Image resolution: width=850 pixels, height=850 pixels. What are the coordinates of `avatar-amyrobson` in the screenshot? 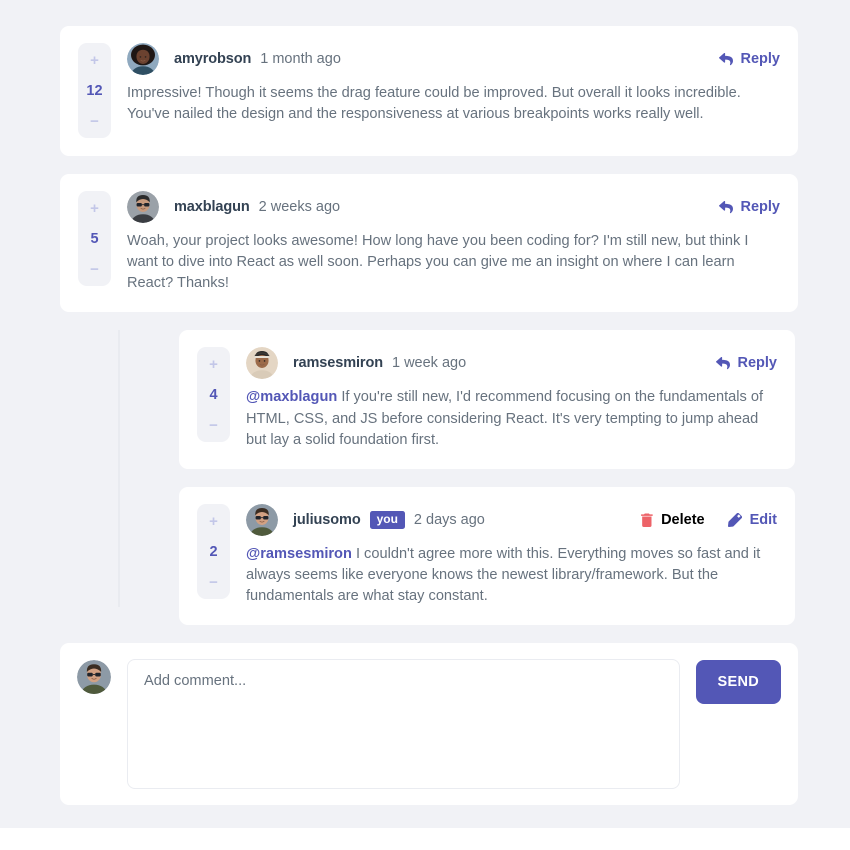 It's located at (143, 59).